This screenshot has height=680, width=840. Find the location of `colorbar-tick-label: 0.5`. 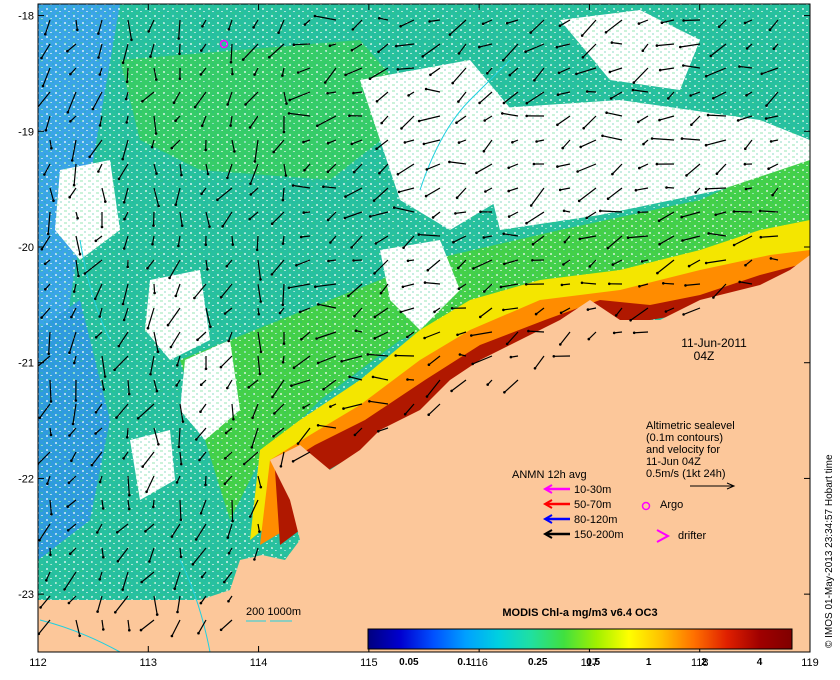

colorbar-tick-label: 0.5 is located at coordinates (593, 662).